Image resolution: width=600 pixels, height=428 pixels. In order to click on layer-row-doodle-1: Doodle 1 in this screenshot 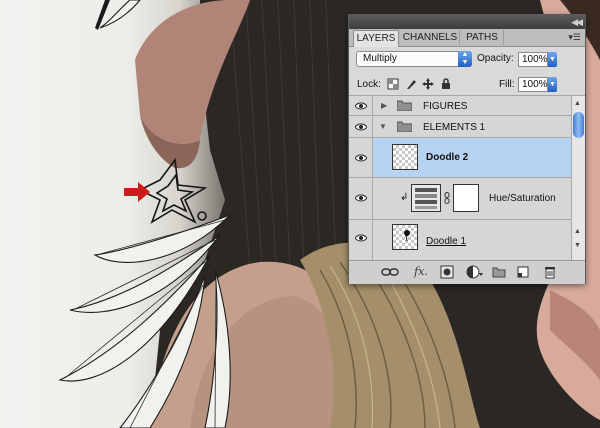, I will do `click(460, 240)`.